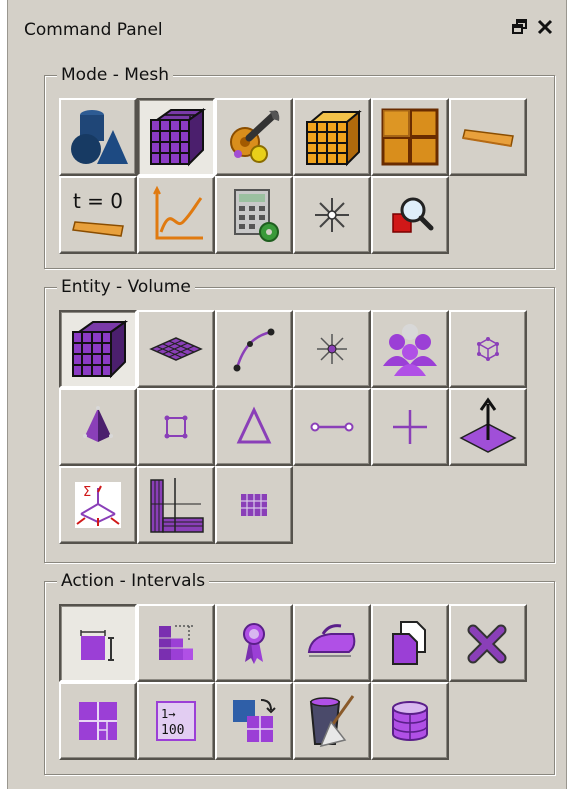 This screenshot has width=574, height=789. I want to click on tools-icon, so click(255, 136).